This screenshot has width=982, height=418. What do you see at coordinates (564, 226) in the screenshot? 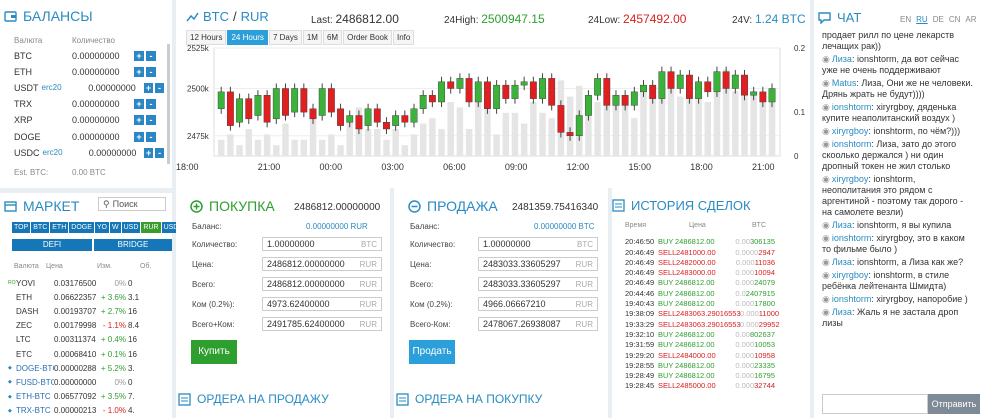
I see `sell-balance: 0.00000000 BTC` at bounding box center [564, 226].